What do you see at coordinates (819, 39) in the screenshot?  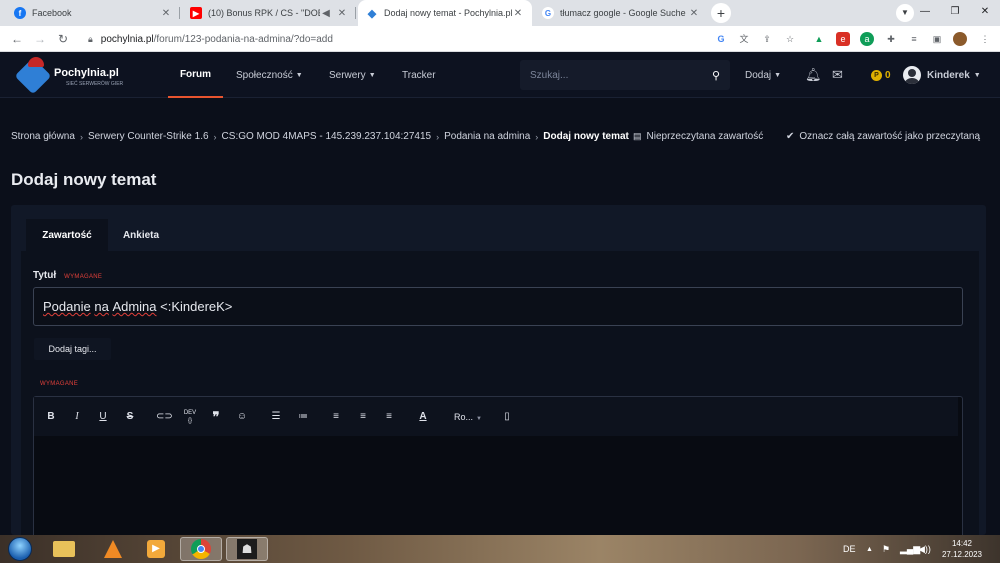 I see `google-drive-icon: ▲` at bounding box center [819, 39].